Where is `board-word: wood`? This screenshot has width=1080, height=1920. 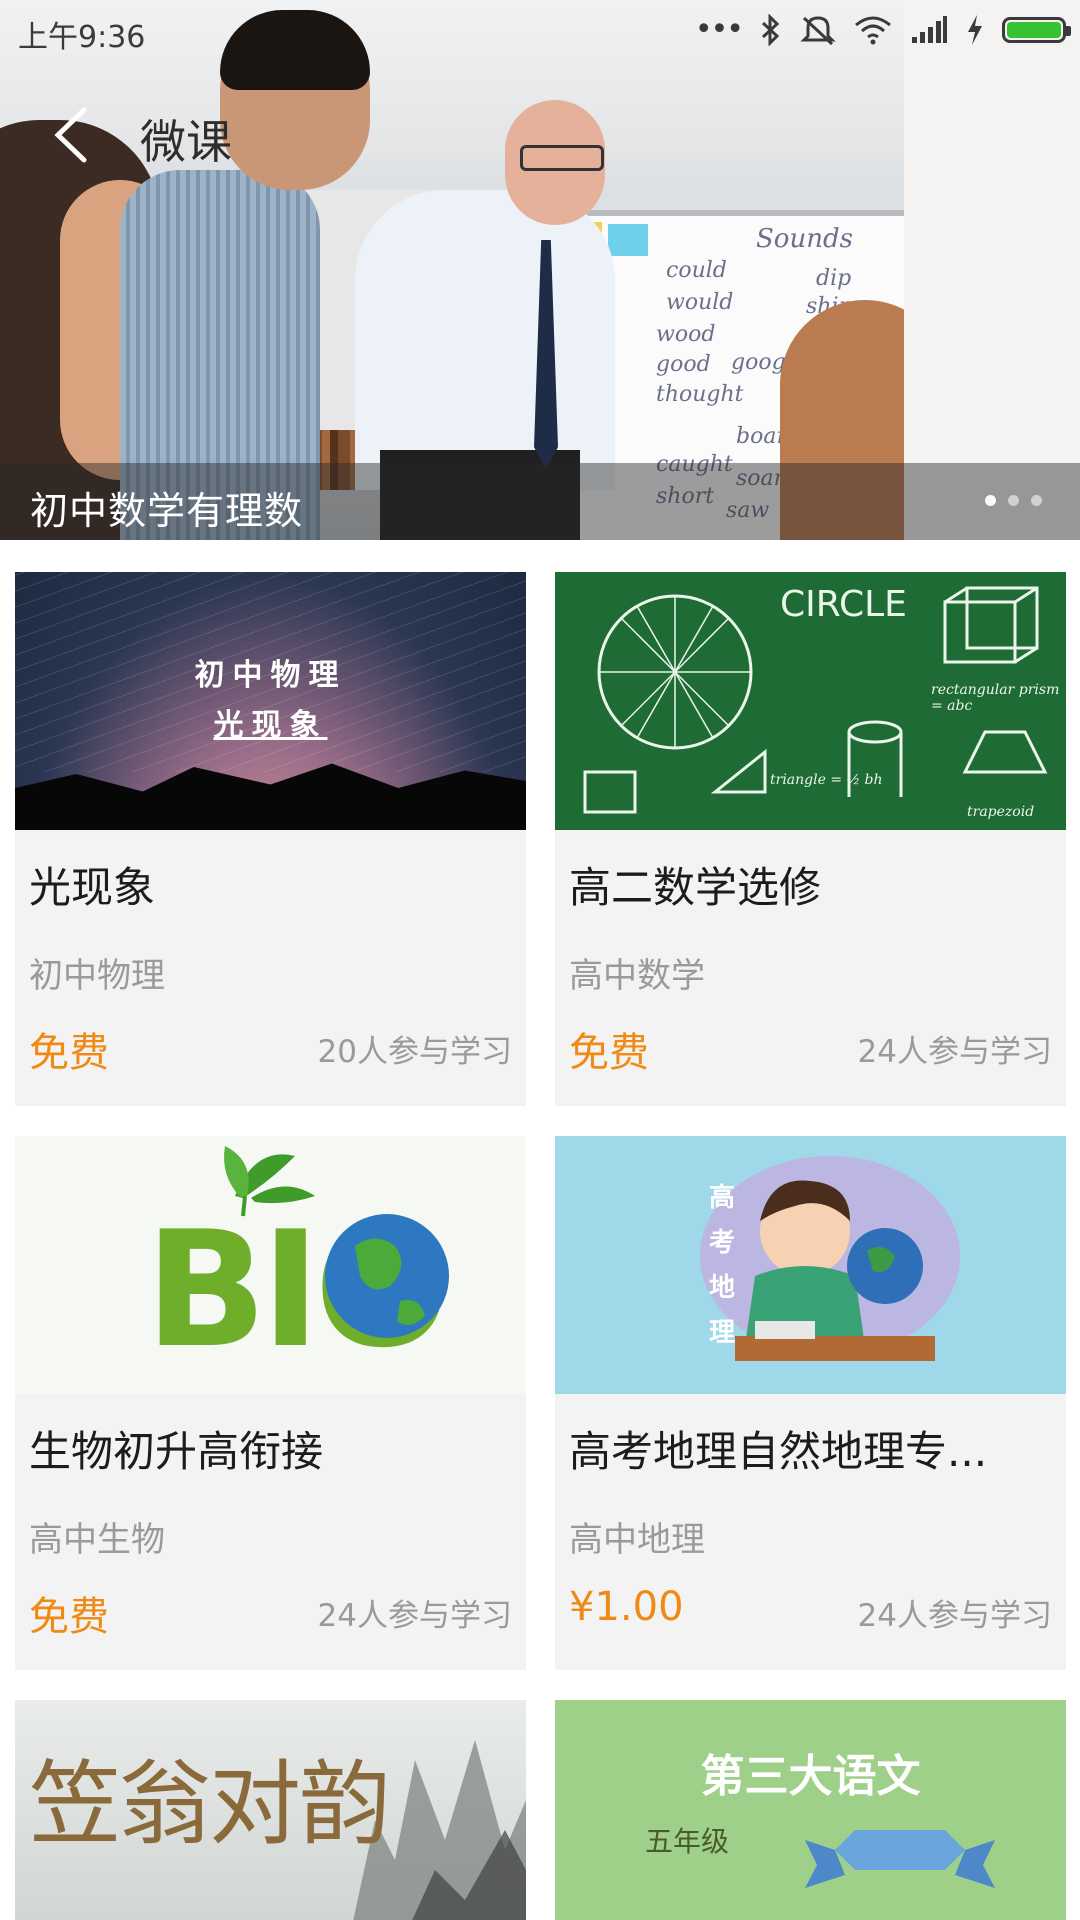 board-word: wood is located at coordinates (686, 334).